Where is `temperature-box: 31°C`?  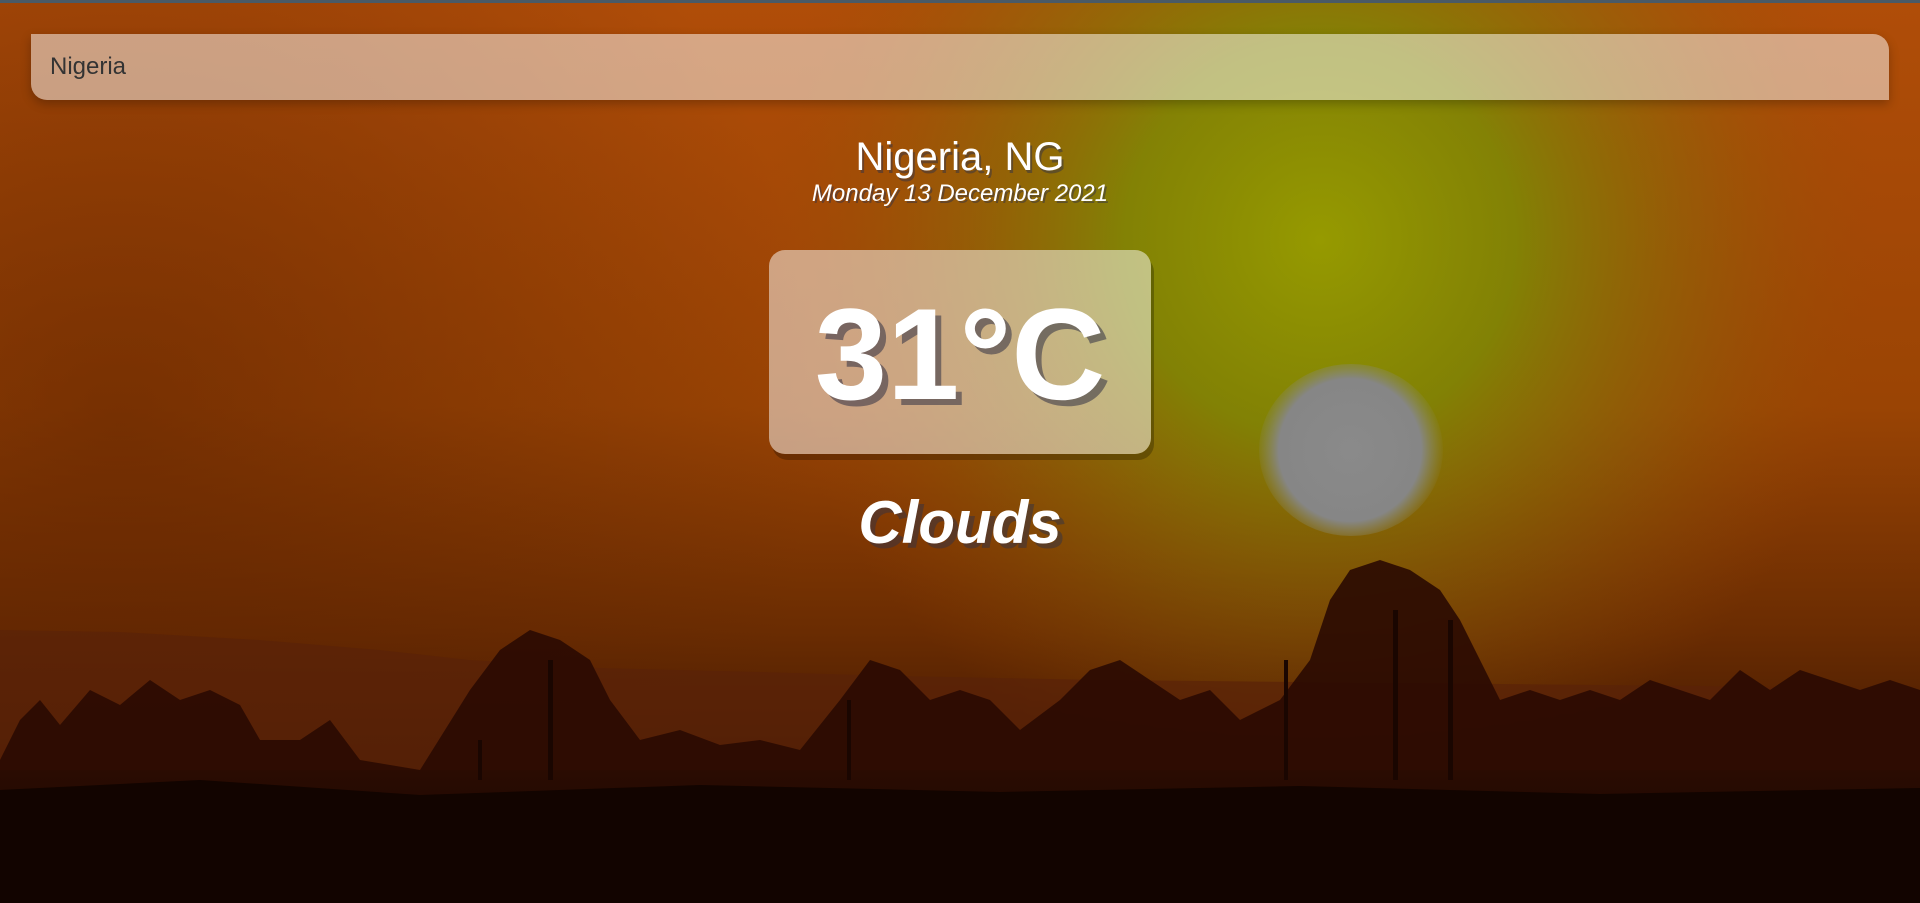
temperature-box: 31°C is located at coordinates (960, 352).